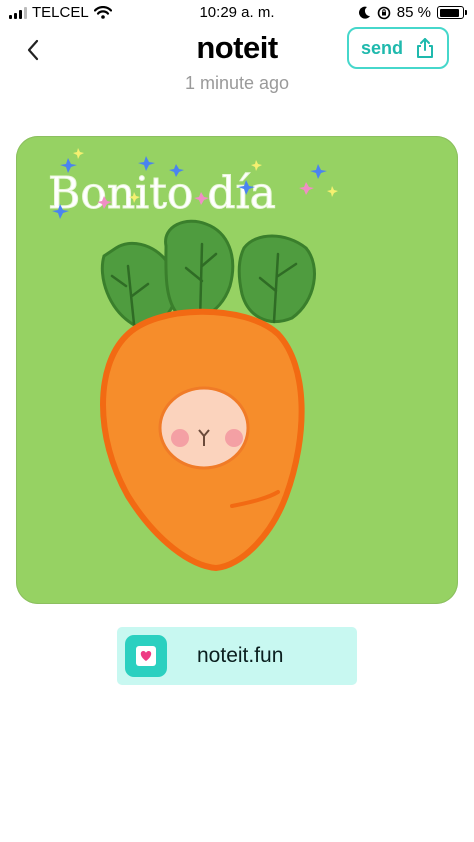  I want to click on battery-icon, so click(452, 12).